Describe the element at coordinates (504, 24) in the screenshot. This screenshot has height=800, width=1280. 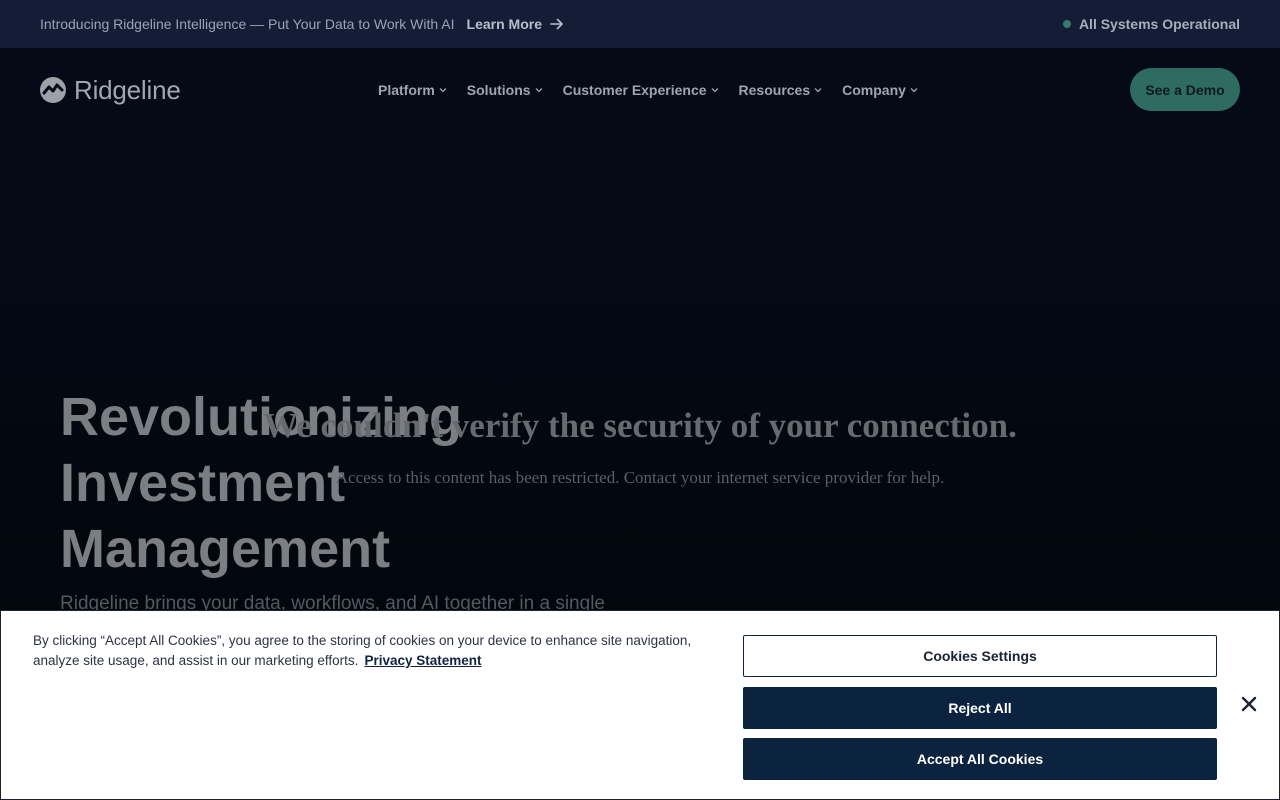
I see `learn-more-label: Learn More` at that location.